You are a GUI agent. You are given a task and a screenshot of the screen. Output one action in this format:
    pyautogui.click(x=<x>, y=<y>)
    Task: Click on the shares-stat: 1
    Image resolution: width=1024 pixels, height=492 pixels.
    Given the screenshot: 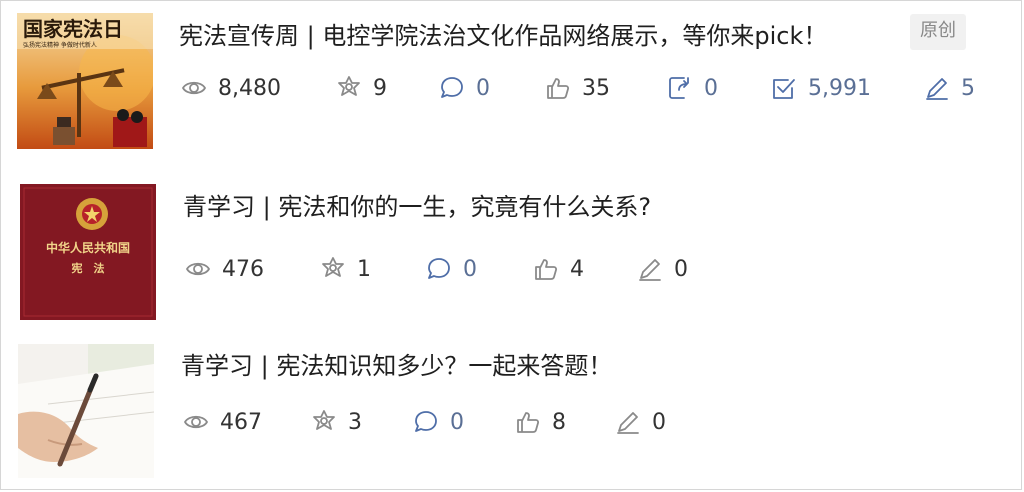 What is the action you would take?
    pyautogui.click(x=345, y=269)
    